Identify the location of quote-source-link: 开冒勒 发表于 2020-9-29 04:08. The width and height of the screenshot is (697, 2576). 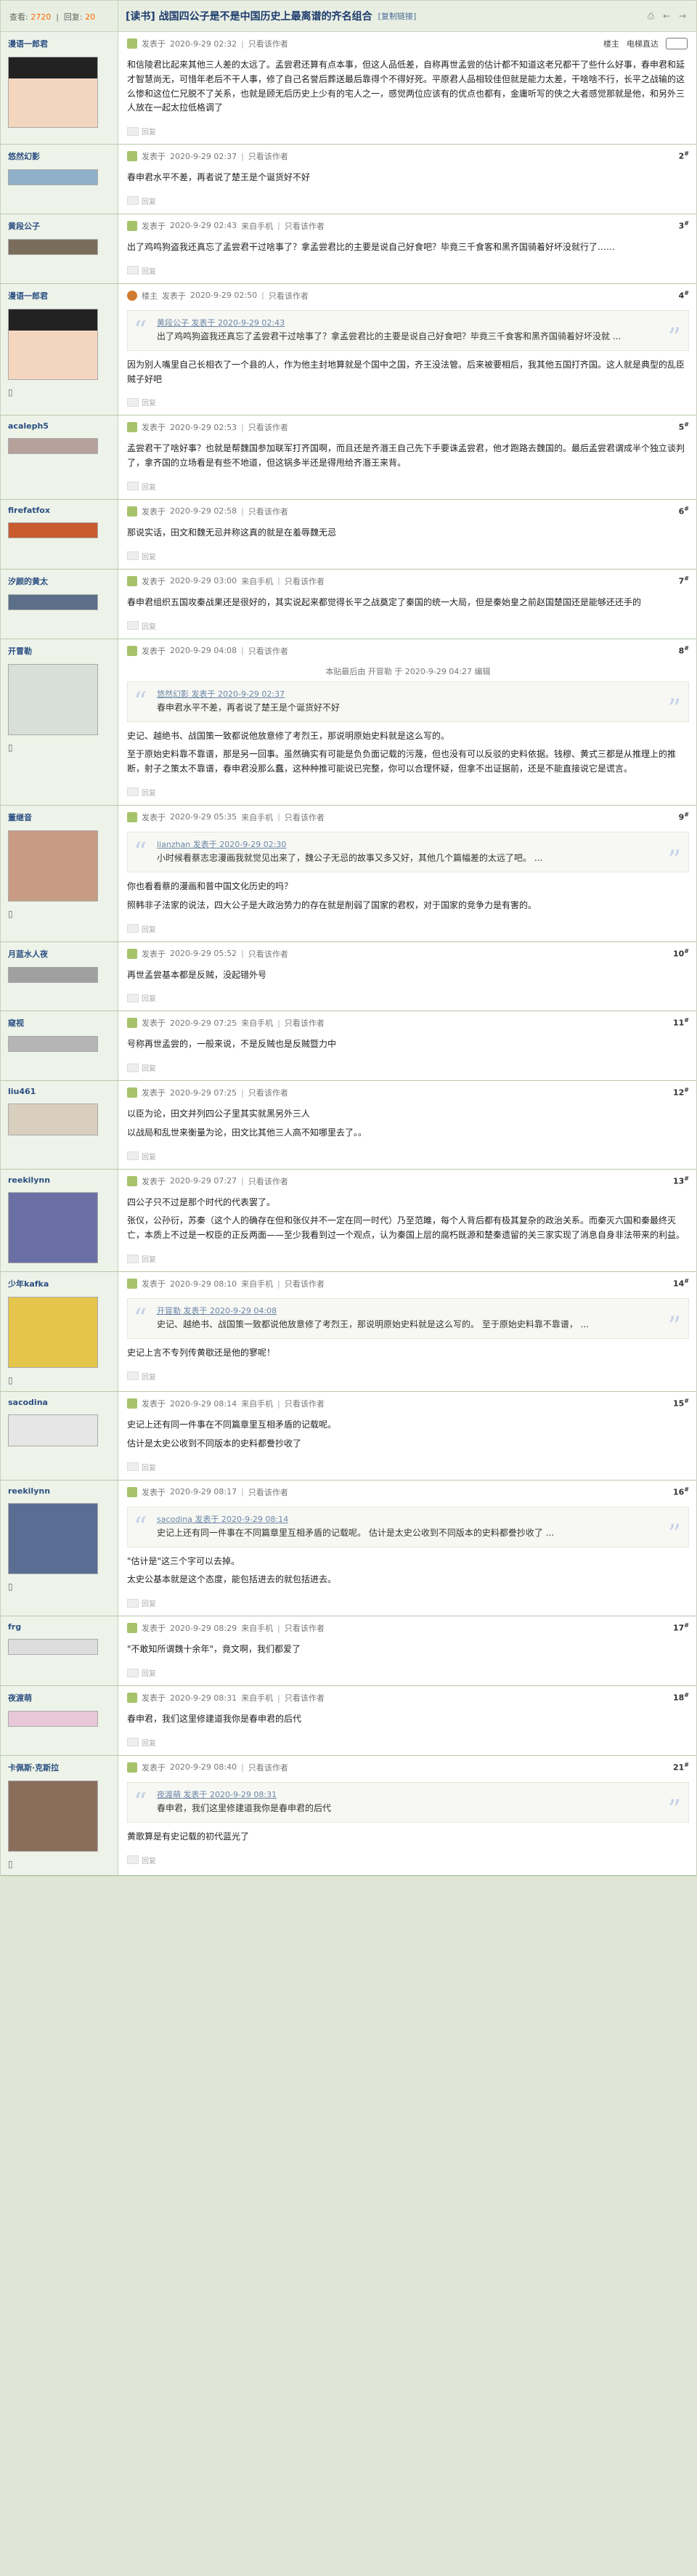
(404, 1311).